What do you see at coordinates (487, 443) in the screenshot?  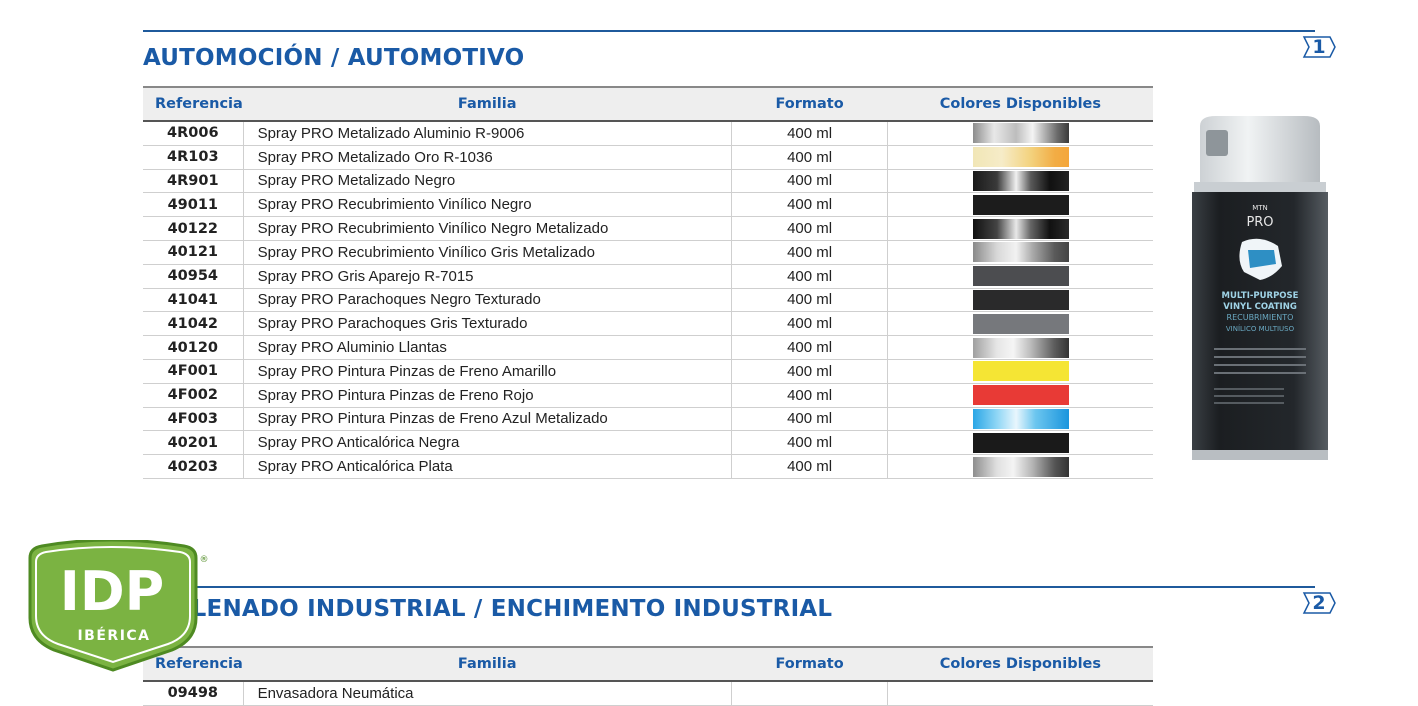 I see `cell-familia: Spray PRO Anticalórica Negra` at bounding box center [487, 443].